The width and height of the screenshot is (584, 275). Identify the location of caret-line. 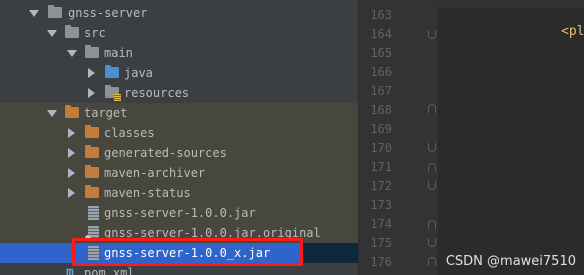
(511, 4).